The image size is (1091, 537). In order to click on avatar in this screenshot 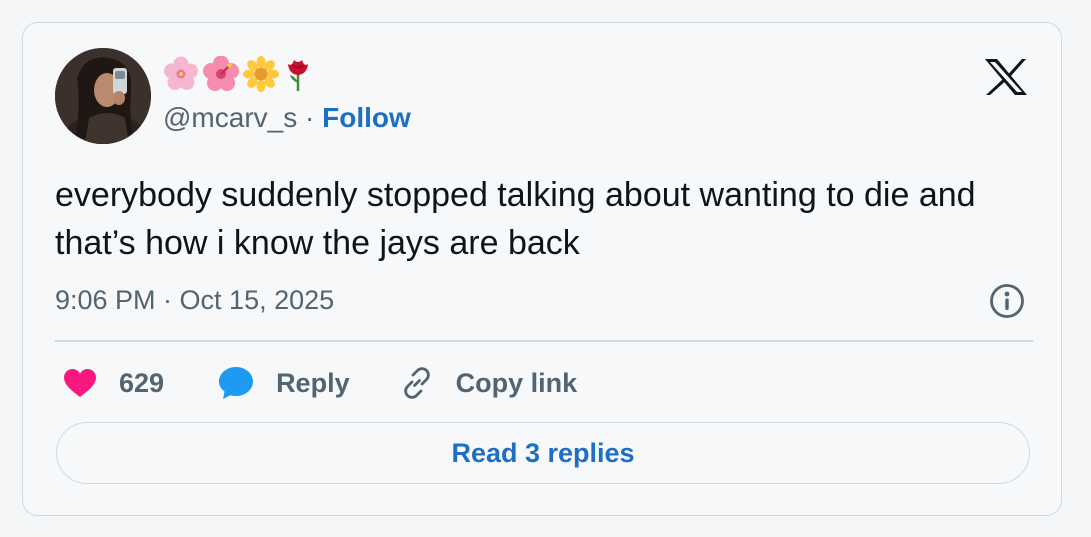, I will do `click(103, 96)`.